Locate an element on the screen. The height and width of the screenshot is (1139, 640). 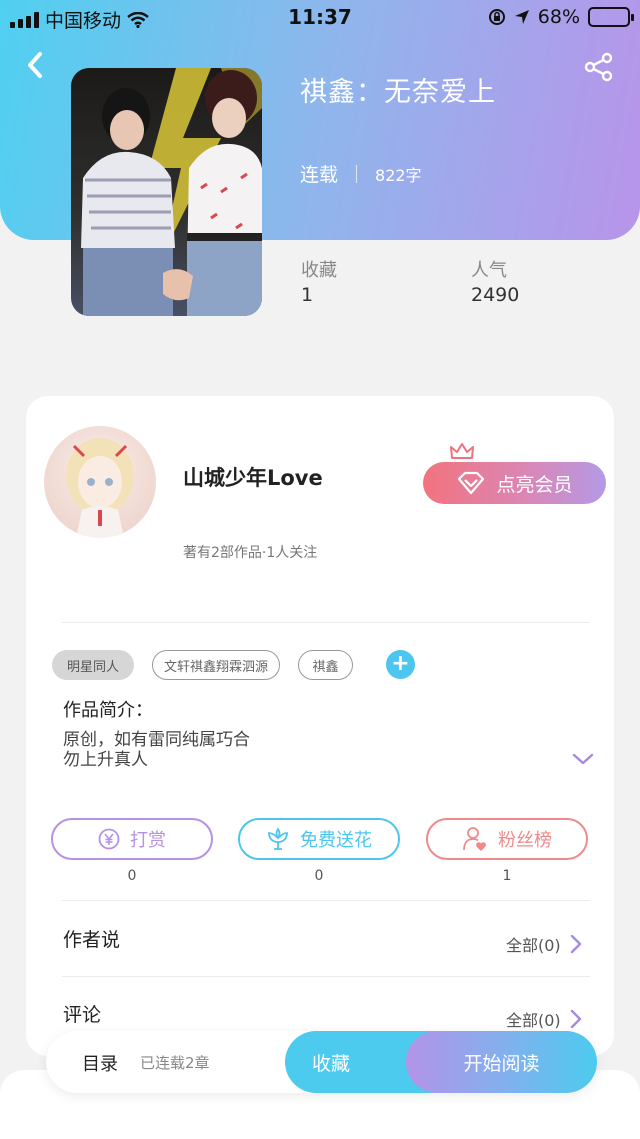
favorites-label: 收藏 is located at coordinates (319, 270).